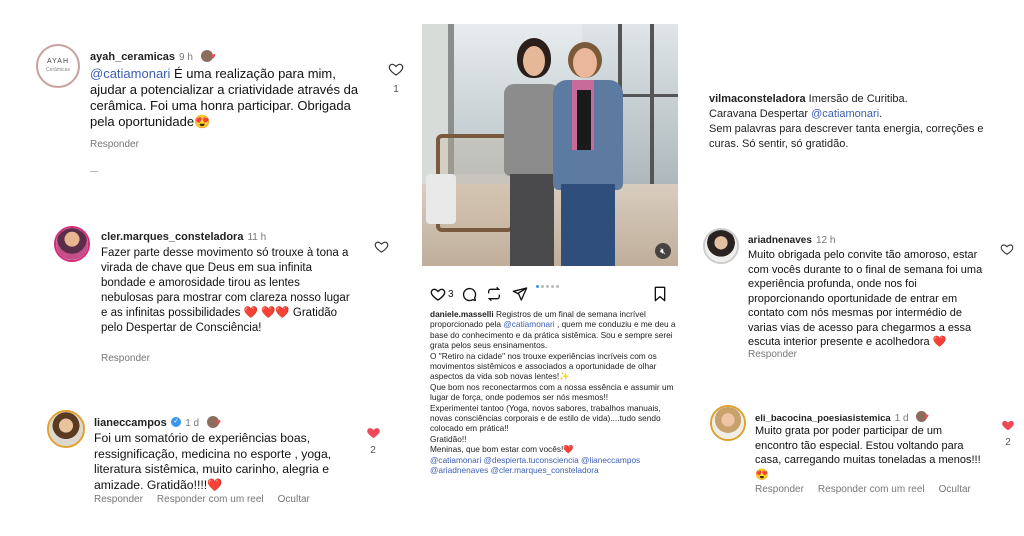 This screenshot has width=1024, height=536. Describe the element at coordinates (396, 89) in the screenshot. I see `like-count: 1` at that location.